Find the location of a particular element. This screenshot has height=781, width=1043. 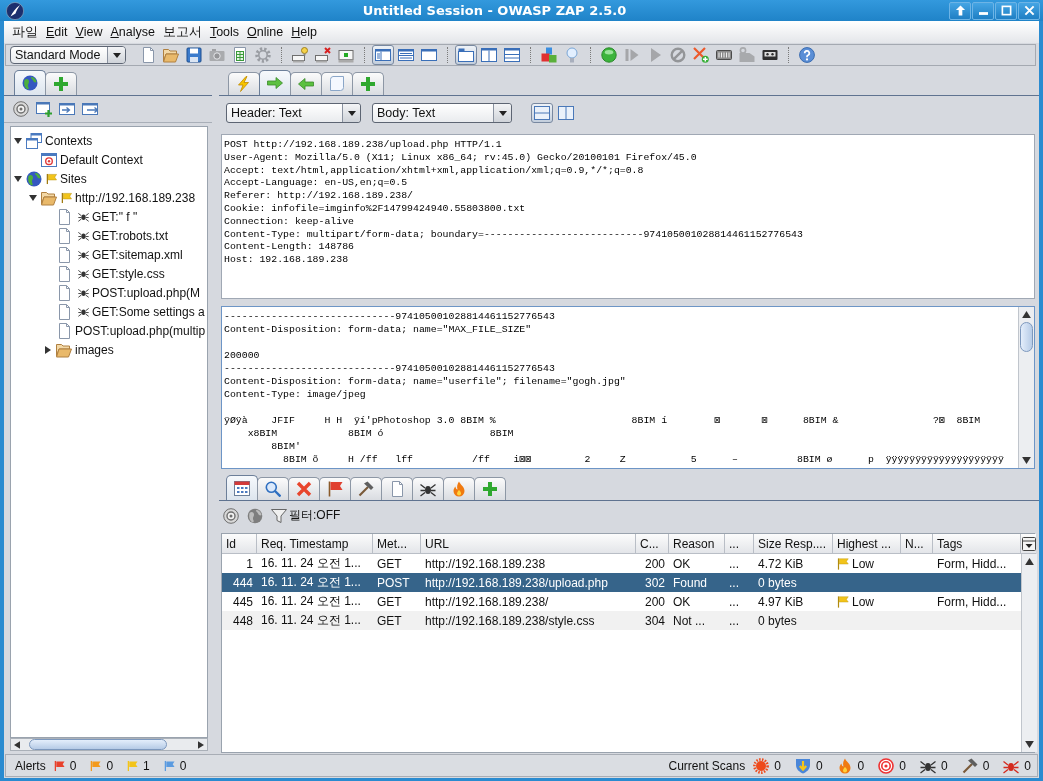

mode-dropdown: Standard Mode is located at coordinates (68, 55).